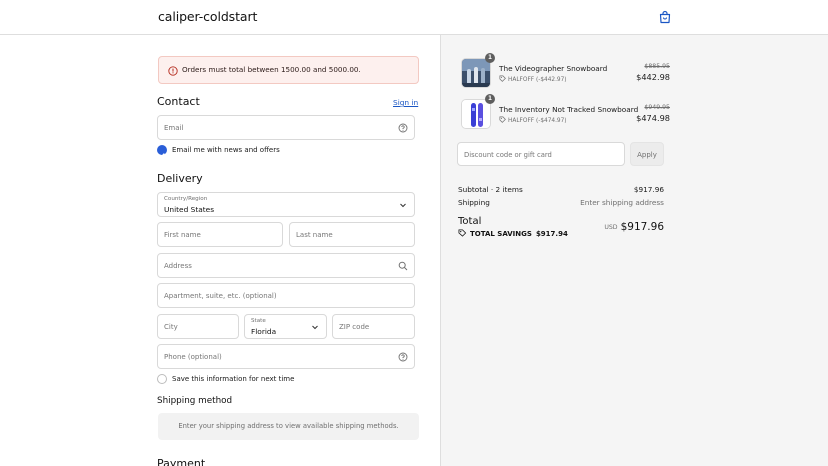 This screenshot has height=466, width=828. I want to click on discount-code-input: Discount code or gift card, so click(541, 154).